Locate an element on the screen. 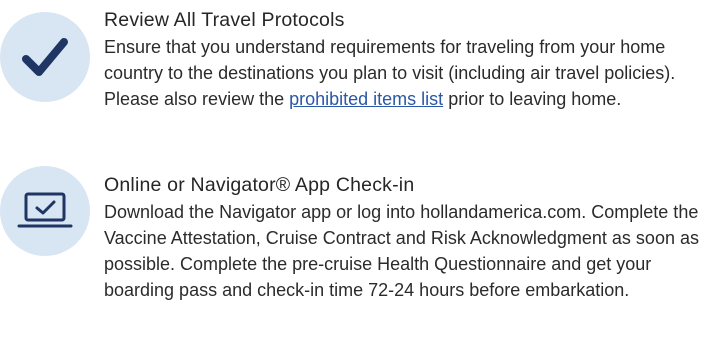 The width and height of the screenshot is (709, 345). laptop-check-icon-svg is located at coordinates (45, 210).